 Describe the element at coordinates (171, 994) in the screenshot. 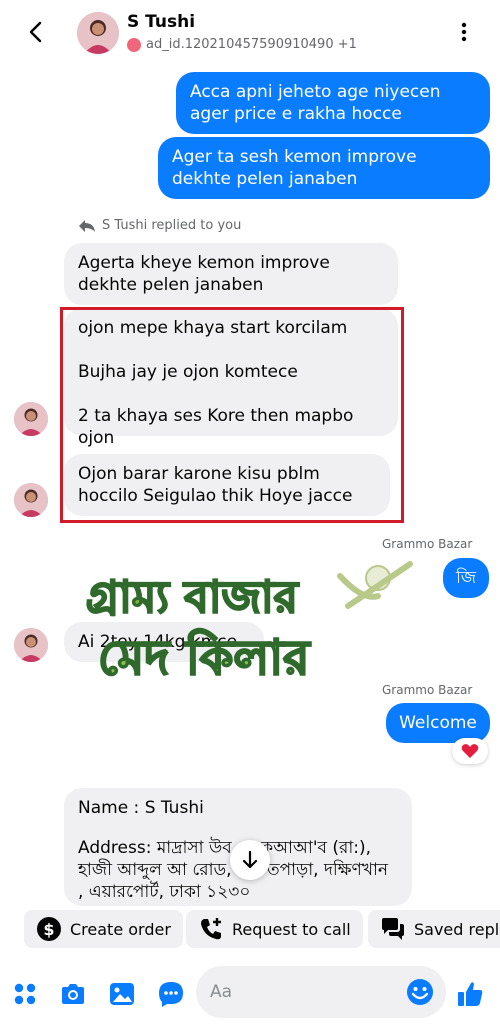

I see `messenger-bubble-icon` at that location.